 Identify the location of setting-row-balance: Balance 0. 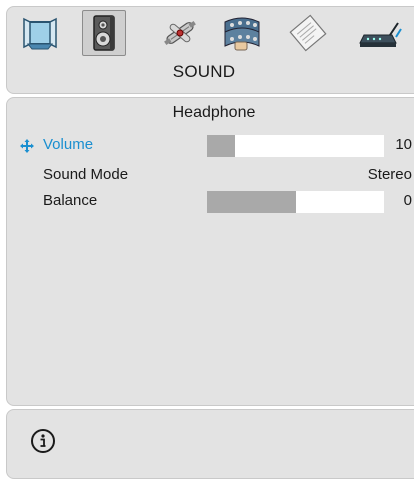
(207, 202).